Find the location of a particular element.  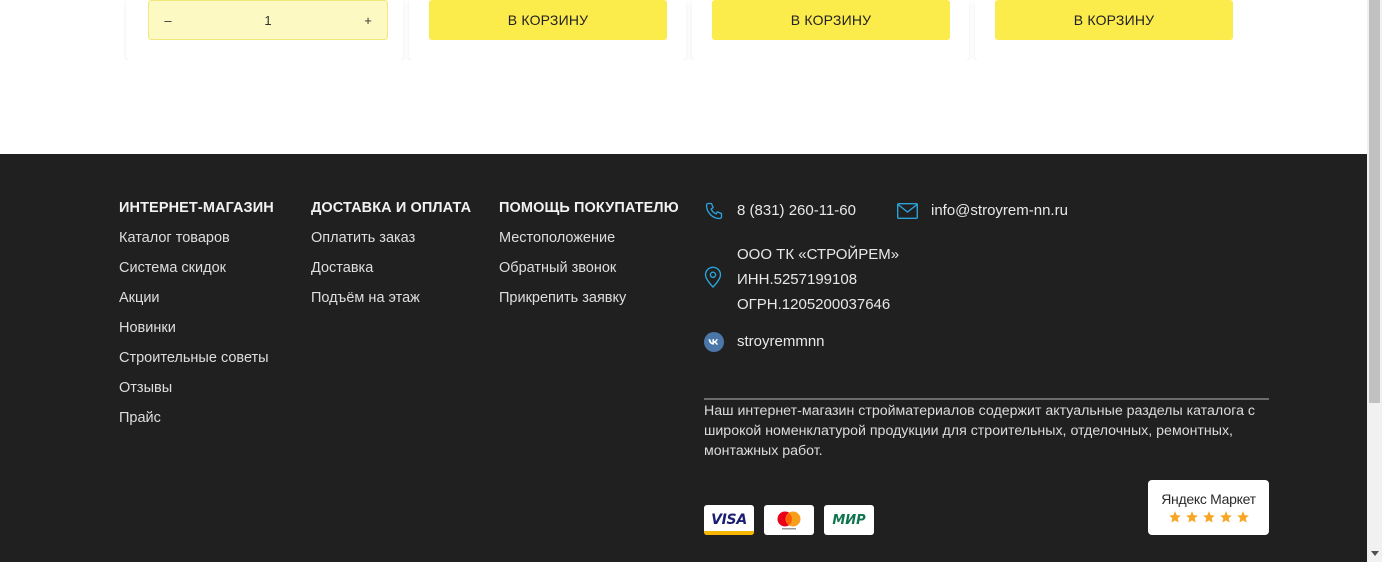

mail-icon is located at coordinates (907, 211).